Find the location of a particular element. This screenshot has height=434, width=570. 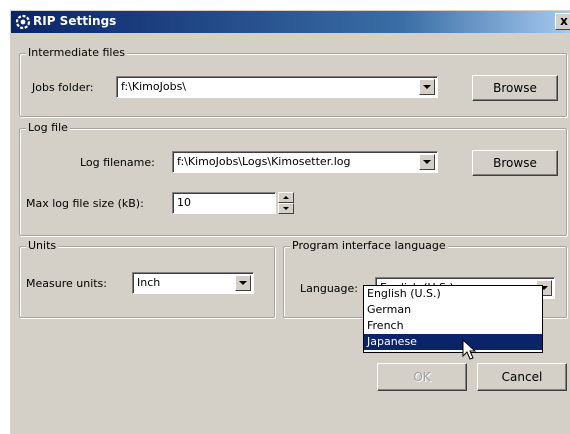

max-log-size-label: Max log file size (kB): is located at coordinates (85, 203).